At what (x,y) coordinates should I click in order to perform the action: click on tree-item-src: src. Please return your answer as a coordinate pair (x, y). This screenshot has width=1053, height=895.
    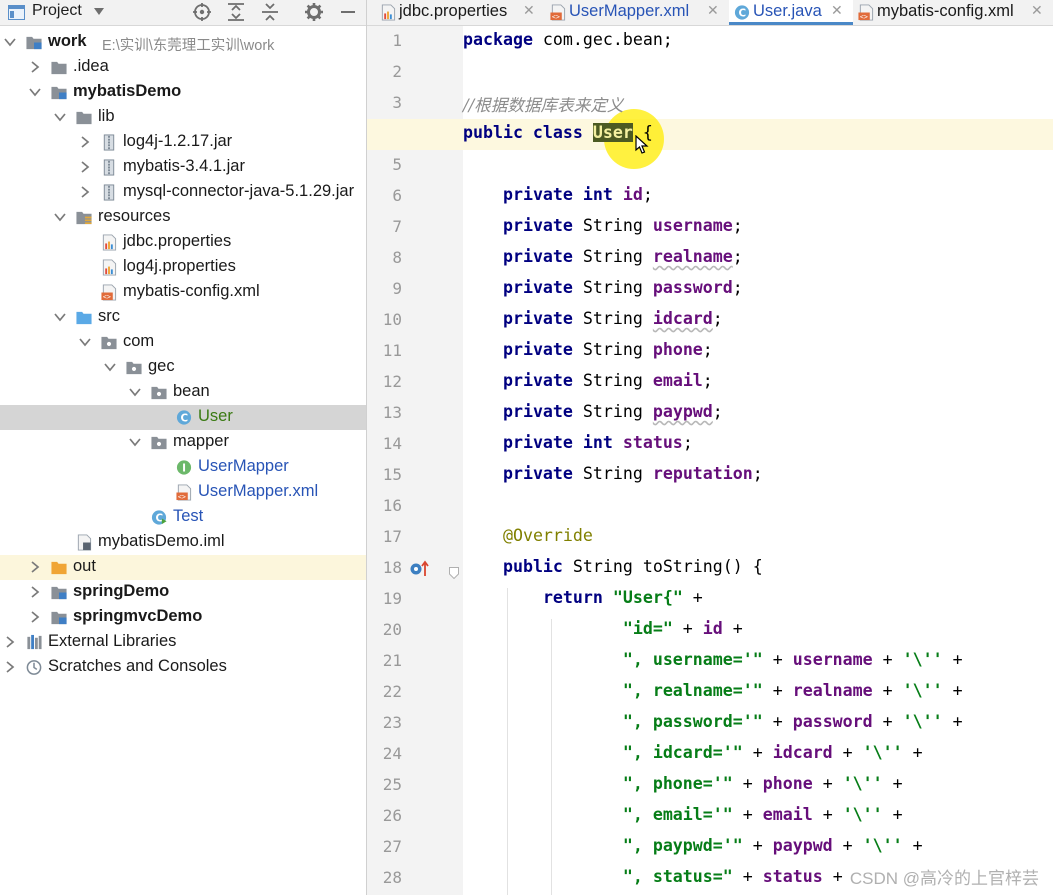
    Looking at the image, I should click on (183, 317).